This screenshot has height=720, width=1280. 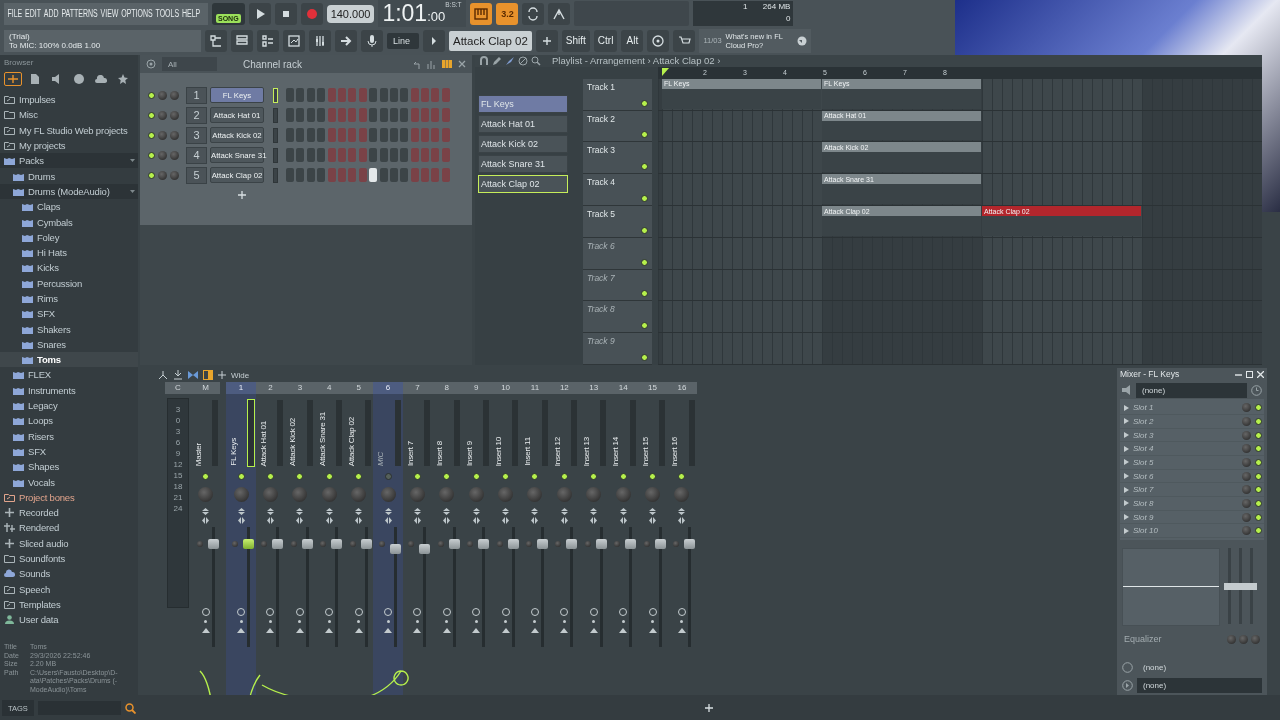 What do you see at coordinates (132, 161) in the screenshot?
I see `expand-arrow-icon` at bounding box center [132, 161].